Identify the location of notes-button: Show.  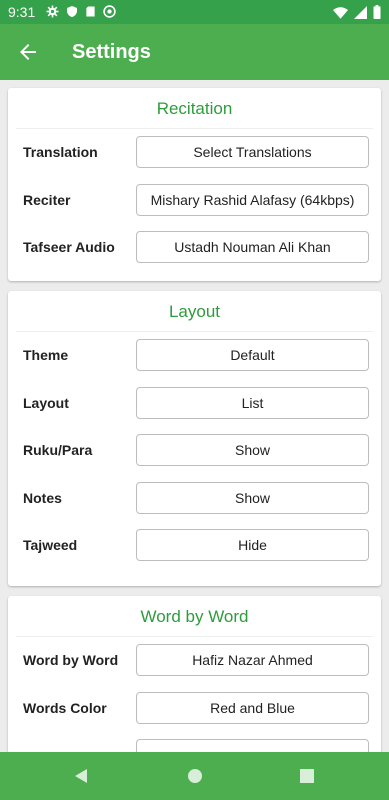
(252, 497).